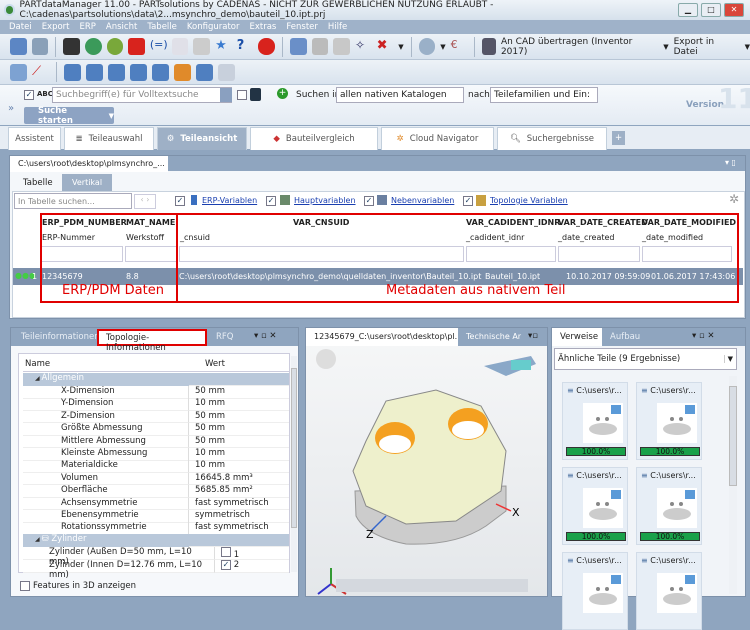  I want to click on menu-extras: Extras, so click(263, 27).